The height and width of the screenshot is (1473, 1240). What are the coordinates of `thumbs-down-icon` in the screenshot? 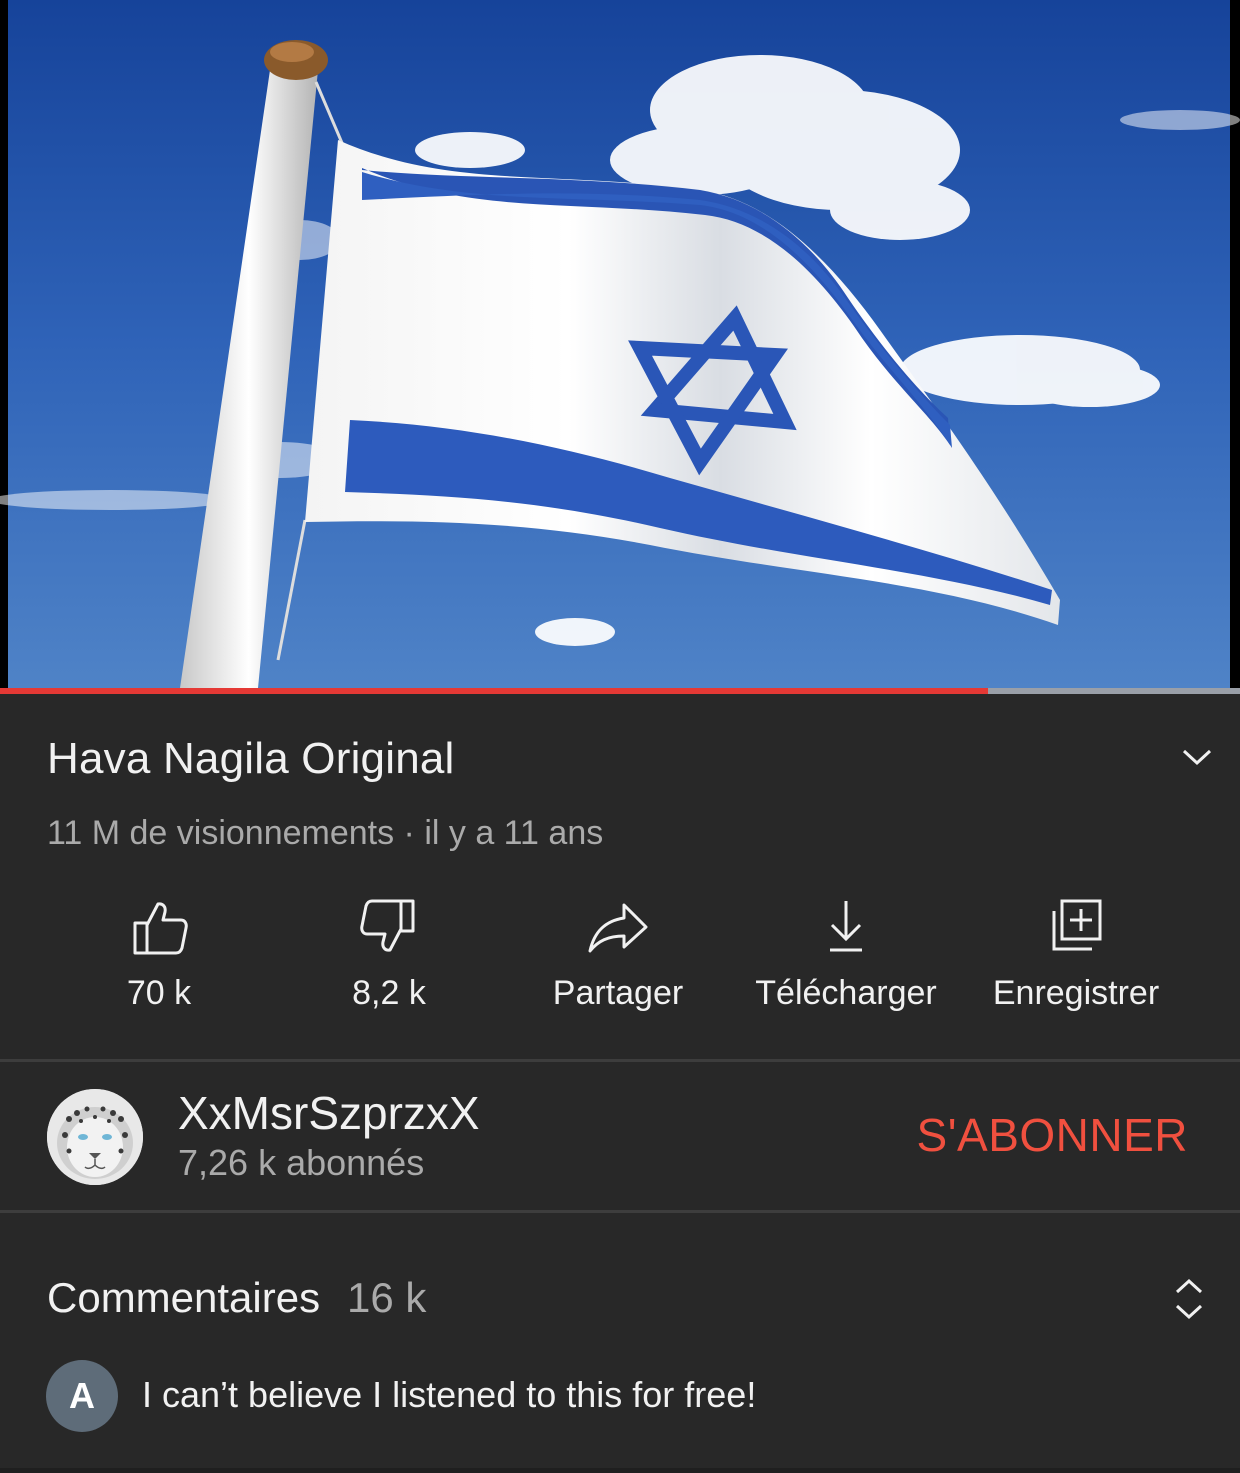 It's located at (387, 925).